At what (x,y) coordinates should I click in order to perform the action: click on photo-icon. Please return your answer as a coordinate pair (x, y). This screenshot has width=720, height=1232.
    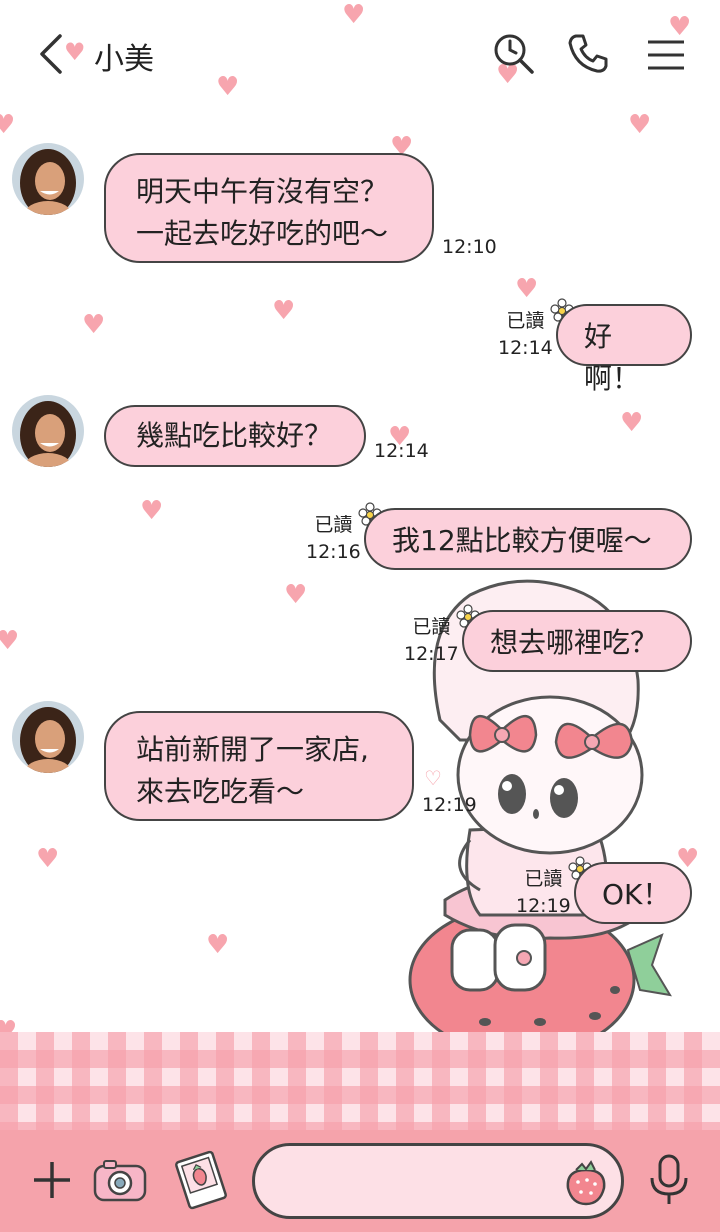
    Looking at the image, I should click on (201, 1180).